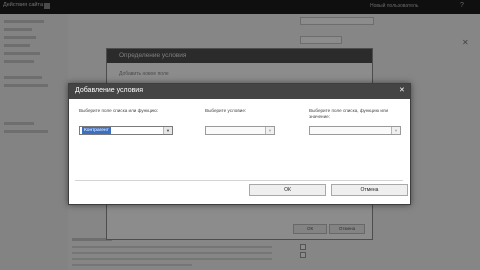 The height and width of the screenshot is (270, 480). What do you see at coordinates (402, 91) in the screenshot?
I see `close-icon: ✕` at bounding box center [402, 91].